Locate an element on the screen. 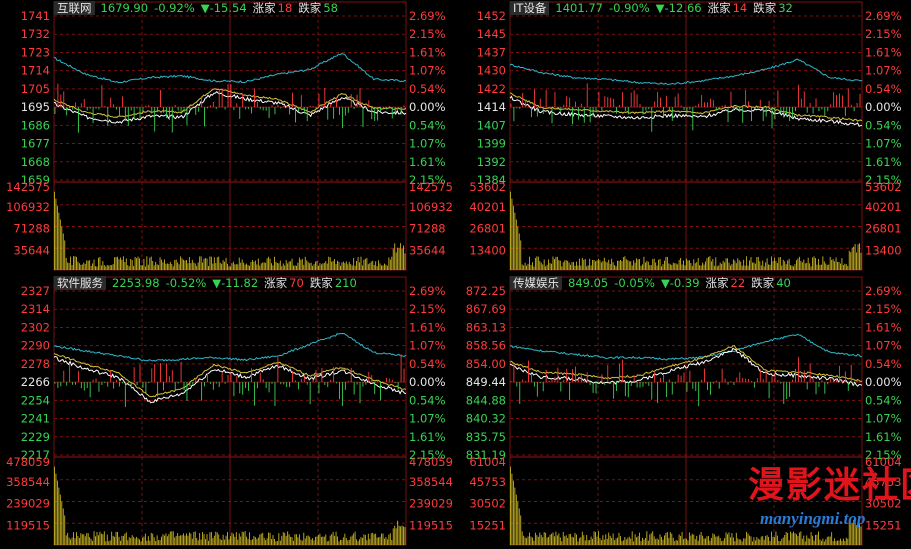 This screenshot has height=549, width=911. pct-tick-label: 0.00% is located at coordinates (427, 382).